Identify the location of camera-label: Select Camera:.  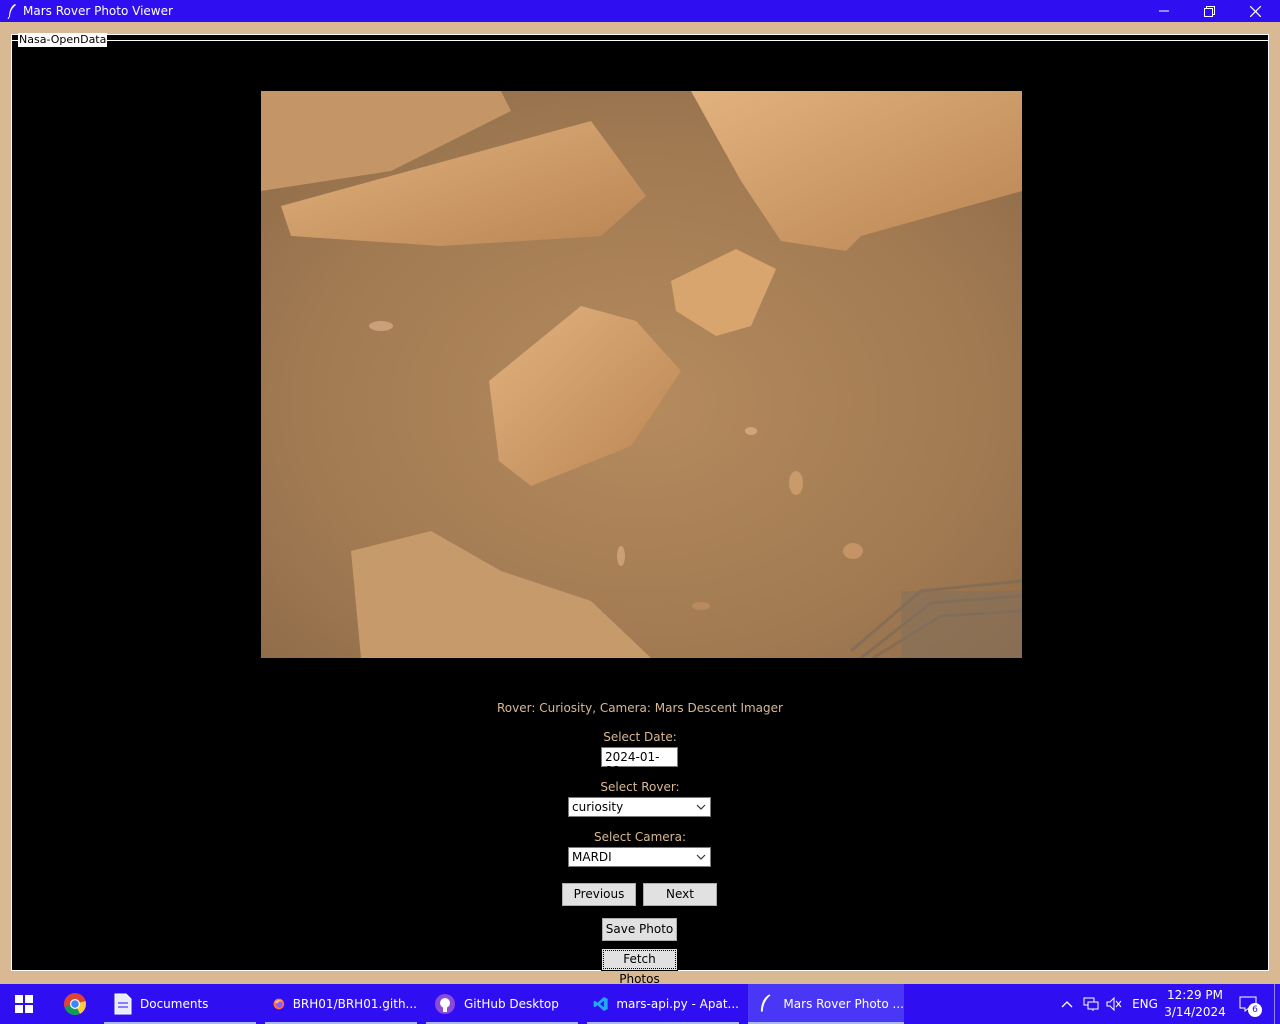
(640, 837).